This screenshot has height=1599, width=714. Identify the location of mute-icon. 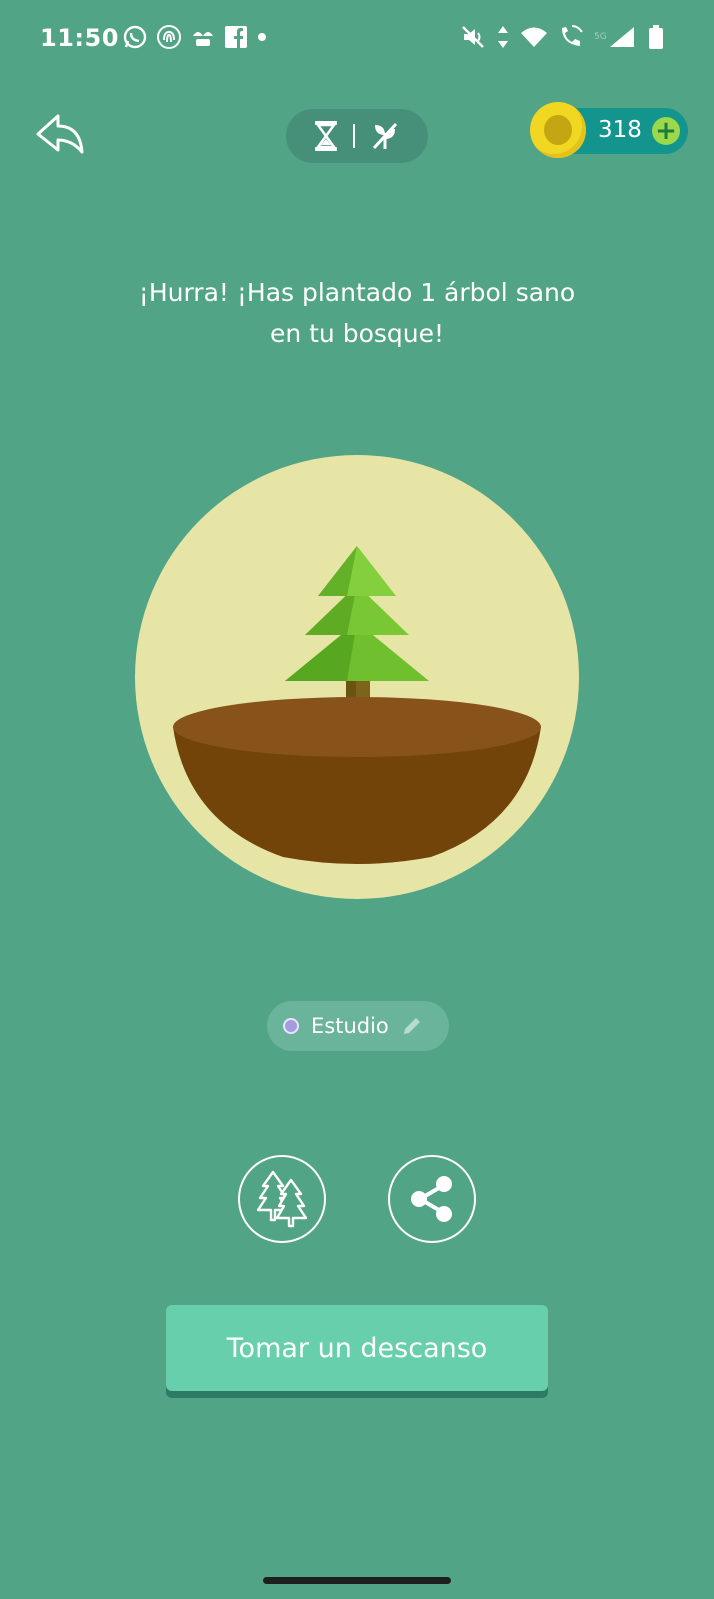
(473, 37).